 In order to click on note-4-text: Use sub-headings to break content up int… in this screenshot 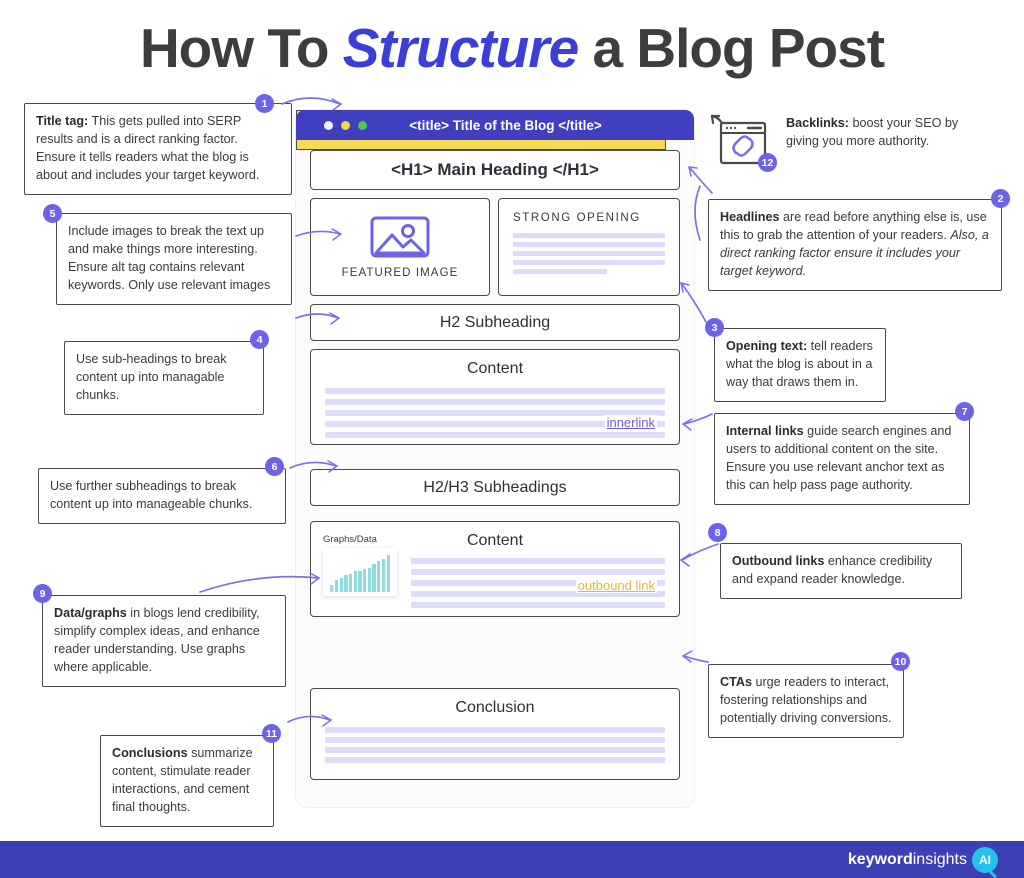, I will do `click(151, 377)`.